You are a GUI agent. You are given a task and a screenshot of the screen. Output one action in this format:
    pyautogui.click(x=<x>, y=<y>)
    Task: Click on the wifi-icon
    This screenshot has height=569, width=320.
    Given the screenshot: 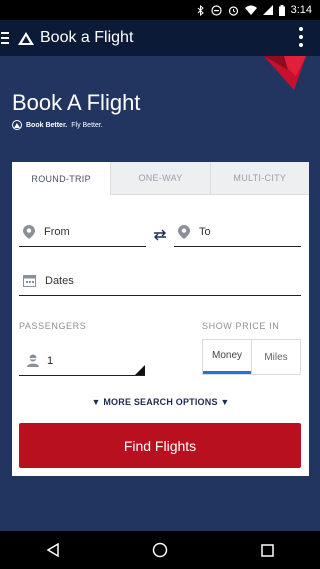 What is the action you would take?
    pyautogui.click(x=250, y=10)
    